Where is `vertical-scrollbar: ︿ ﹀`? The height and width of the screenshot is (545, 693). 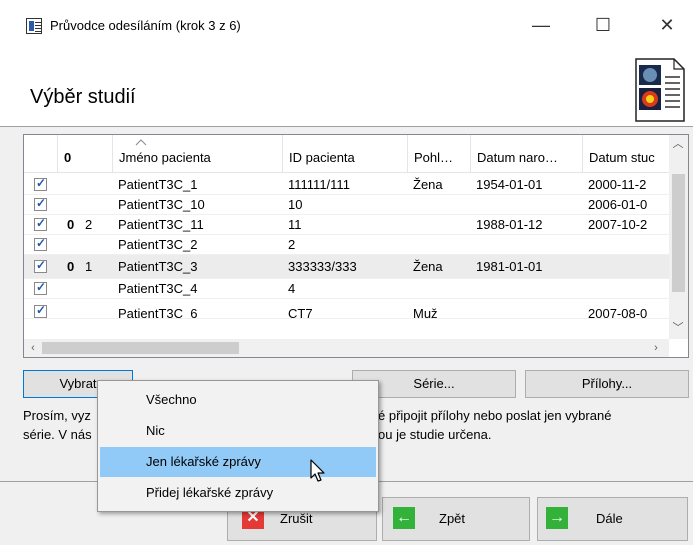
vertical-scrollbar: ︿ ﹀ is located at coordinates (678, 237).